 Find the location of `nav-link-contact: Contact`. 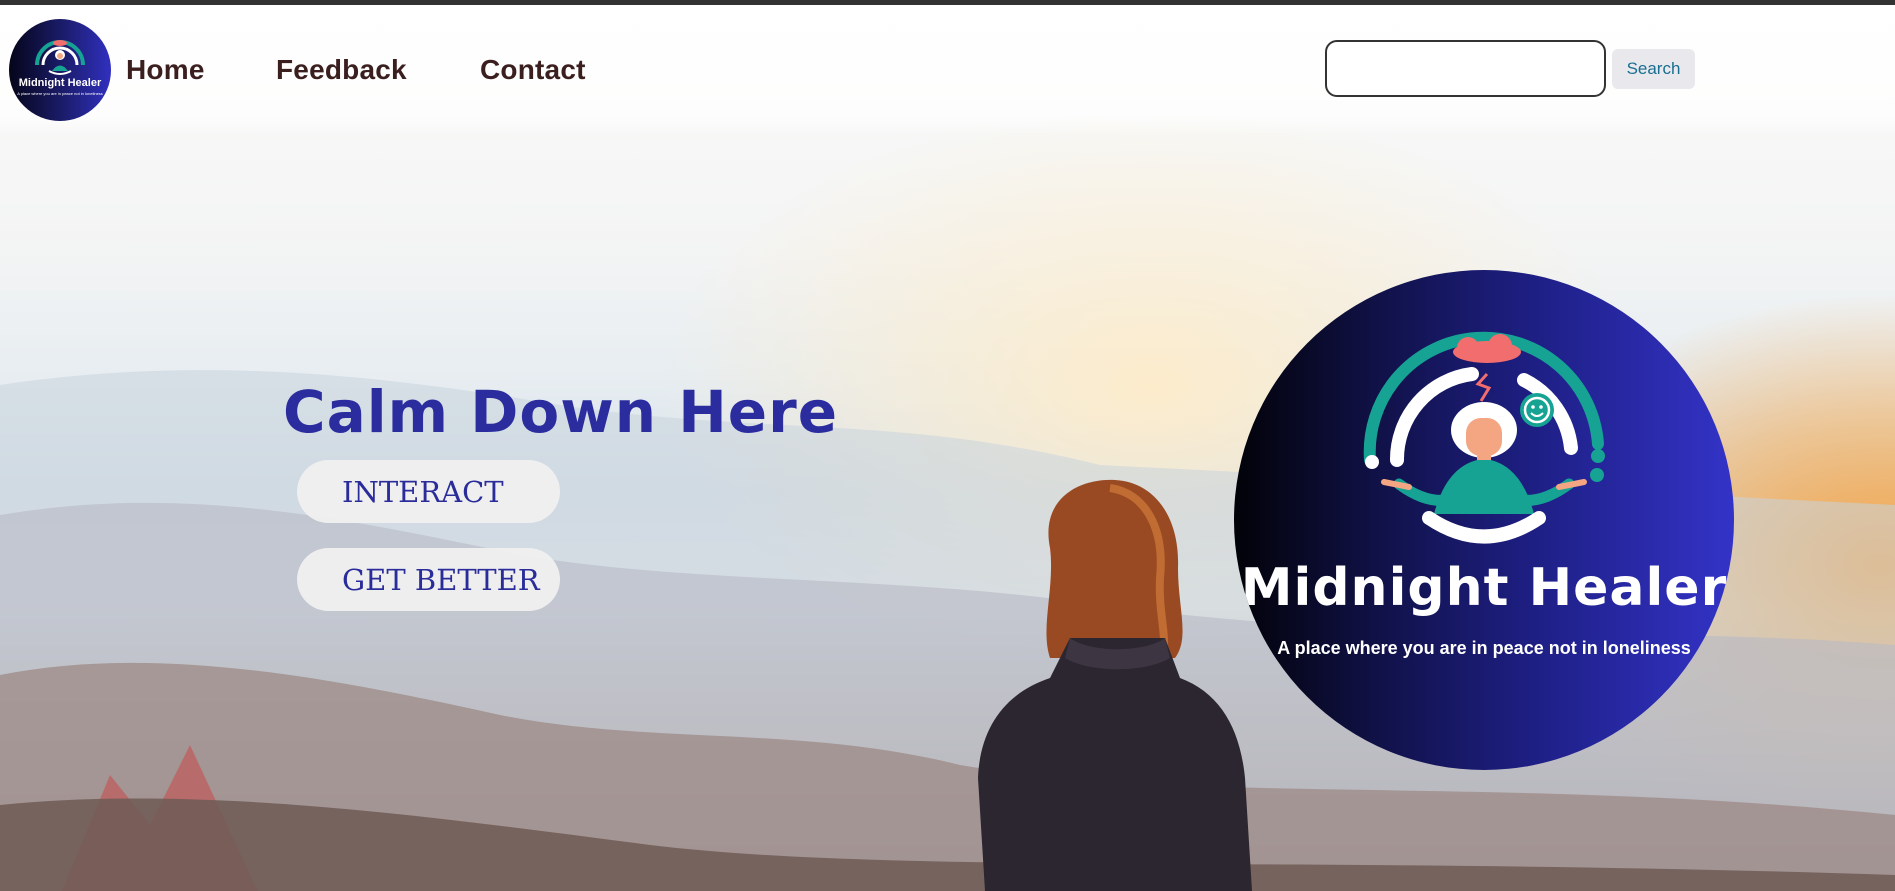

nav-link-contact: Contact is located at coordinates (533, 70).